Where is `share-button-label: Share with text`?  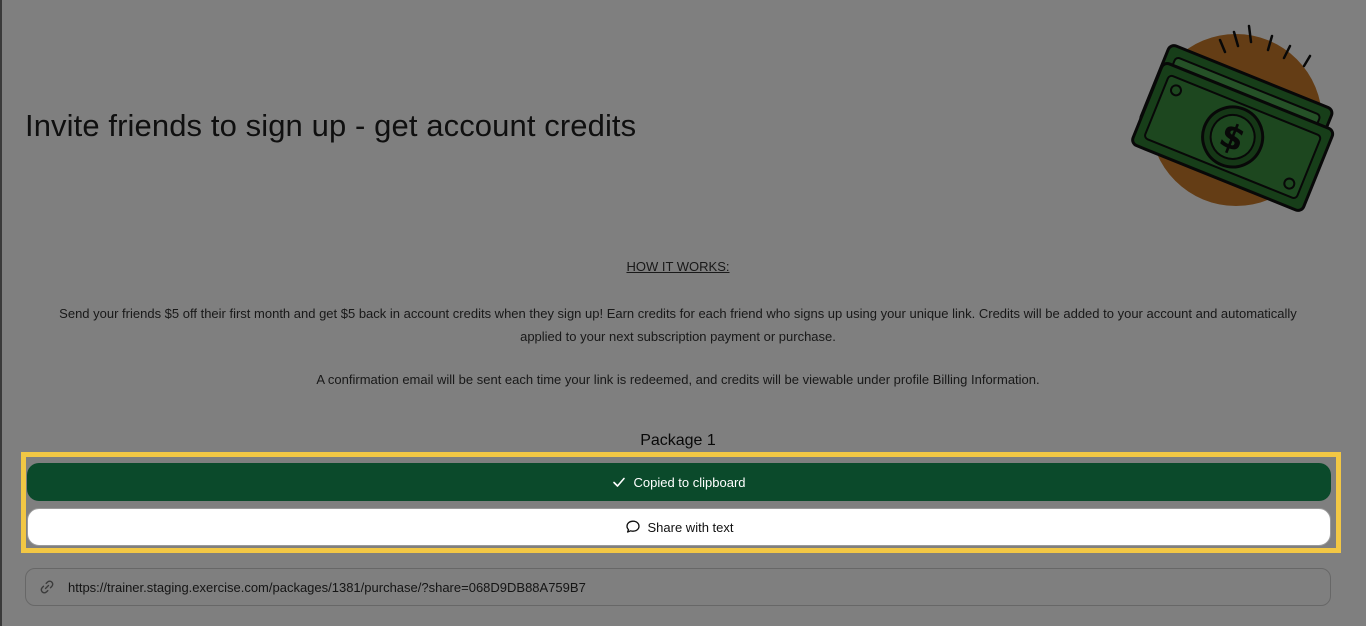 share-button-label: Share with text is located at coordinates (690, 527).